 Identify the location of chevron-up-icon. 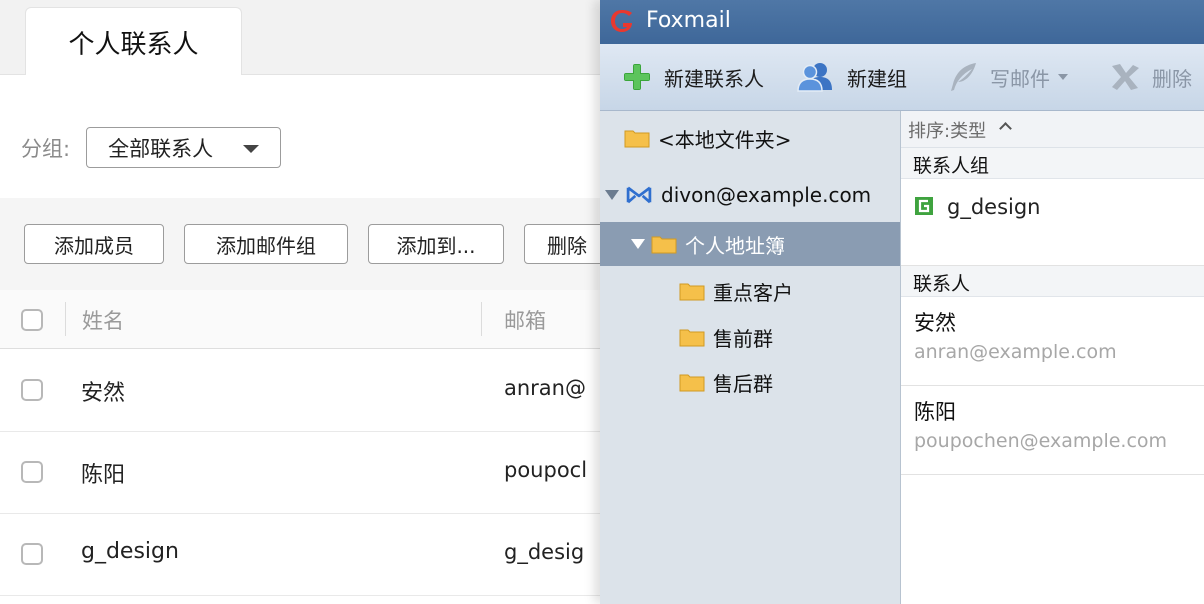
(1005, 128).